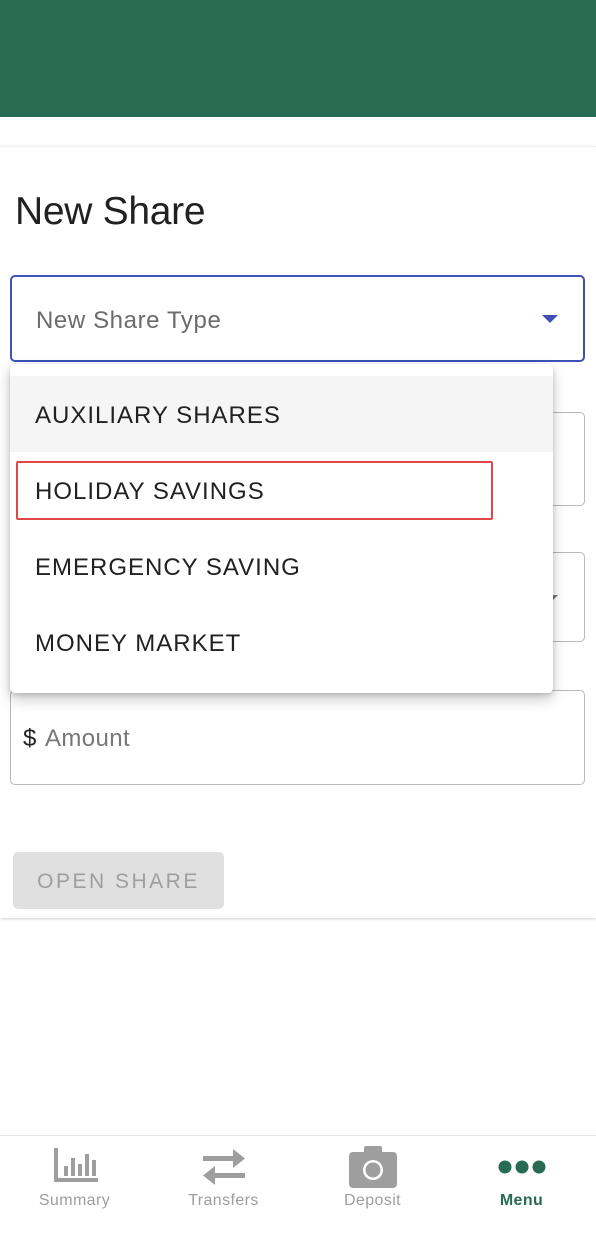 Image resolution: width=596 pixels, height=1241 pixels. Describe the element at coordinates (223, 1200) in the screenshot. I see `nav-label-transfers: Transfers` at that location.